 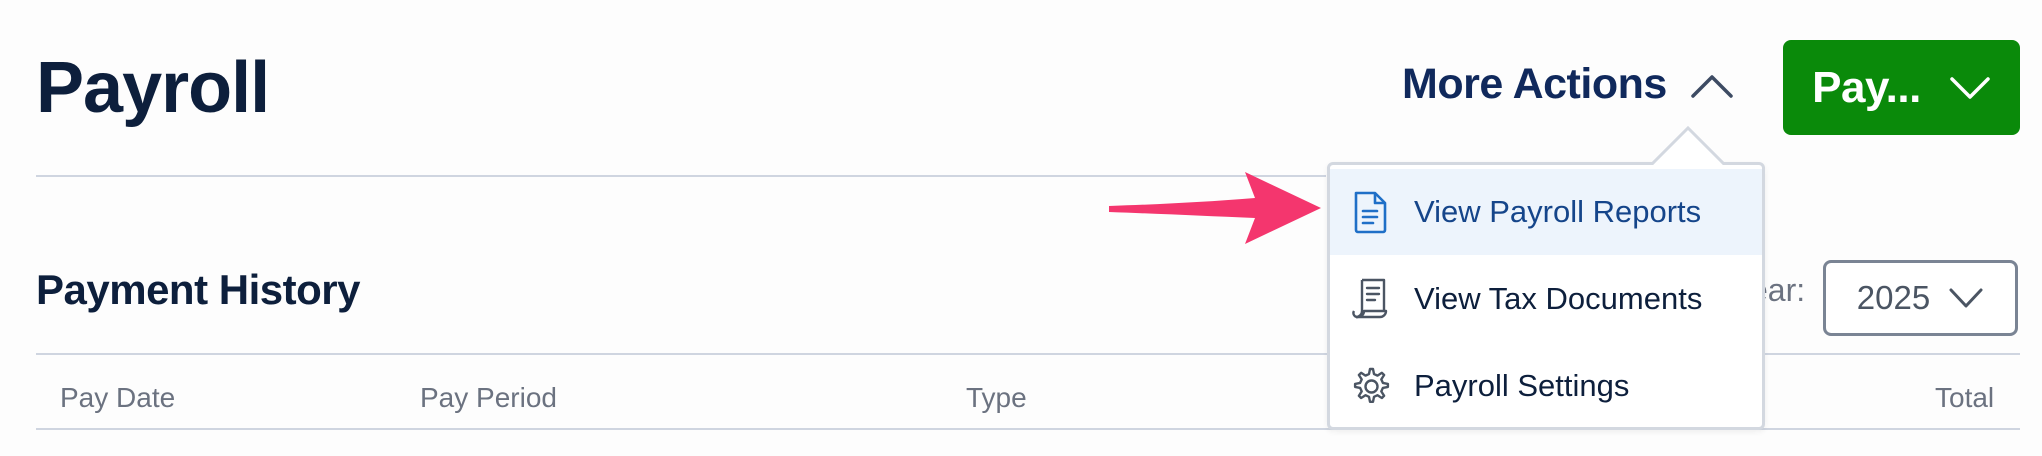 What do you see at coordinates (1371, 385) in the screenshot?
I see `gear-icon` at bounding box center [1371, 385].